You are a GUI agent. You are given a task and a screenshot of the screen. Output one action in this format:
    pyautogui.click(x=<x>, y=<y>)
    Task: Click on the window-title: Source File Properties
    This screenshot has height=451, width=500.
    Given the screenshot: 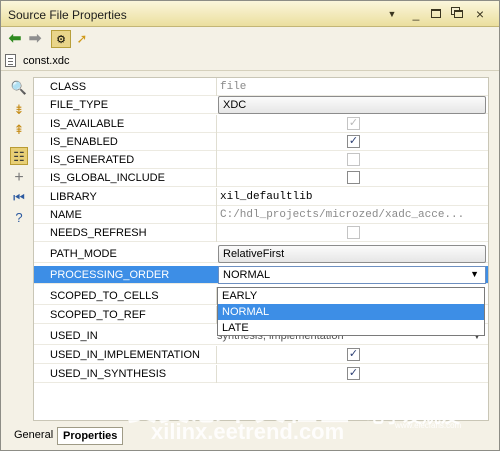 What is the action you would take?
    pyautogui.click(x=67, y=15)
    